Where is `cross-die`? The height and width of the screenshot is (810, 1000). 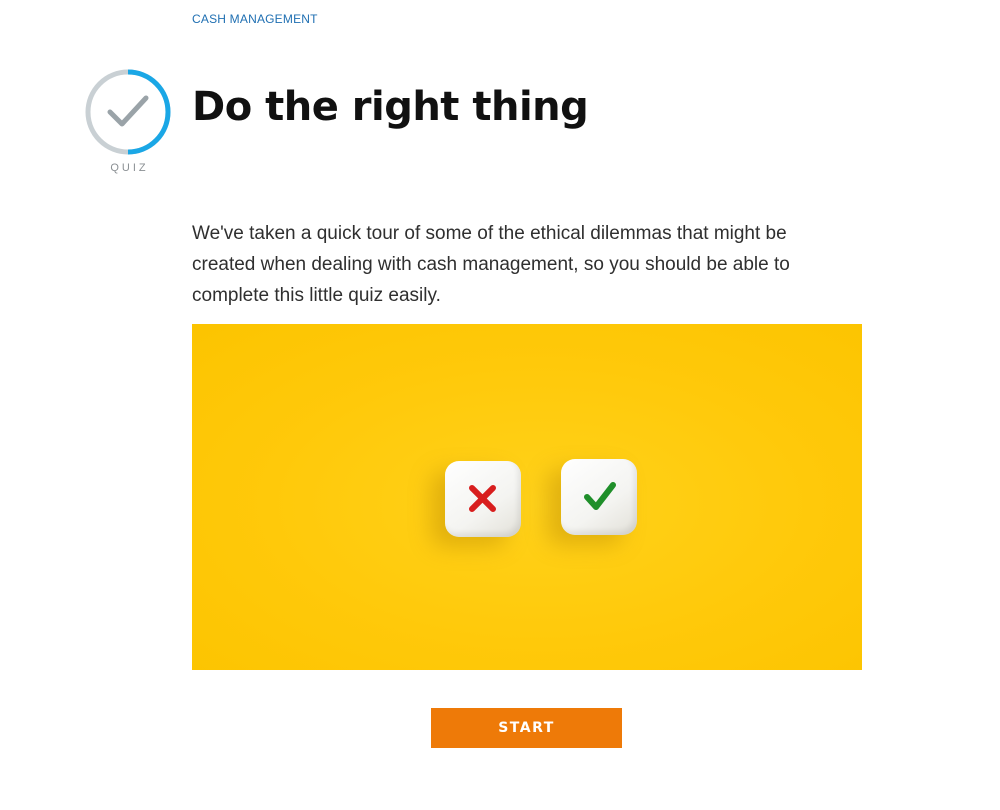
cross-die is located at coordinates (483, 499).